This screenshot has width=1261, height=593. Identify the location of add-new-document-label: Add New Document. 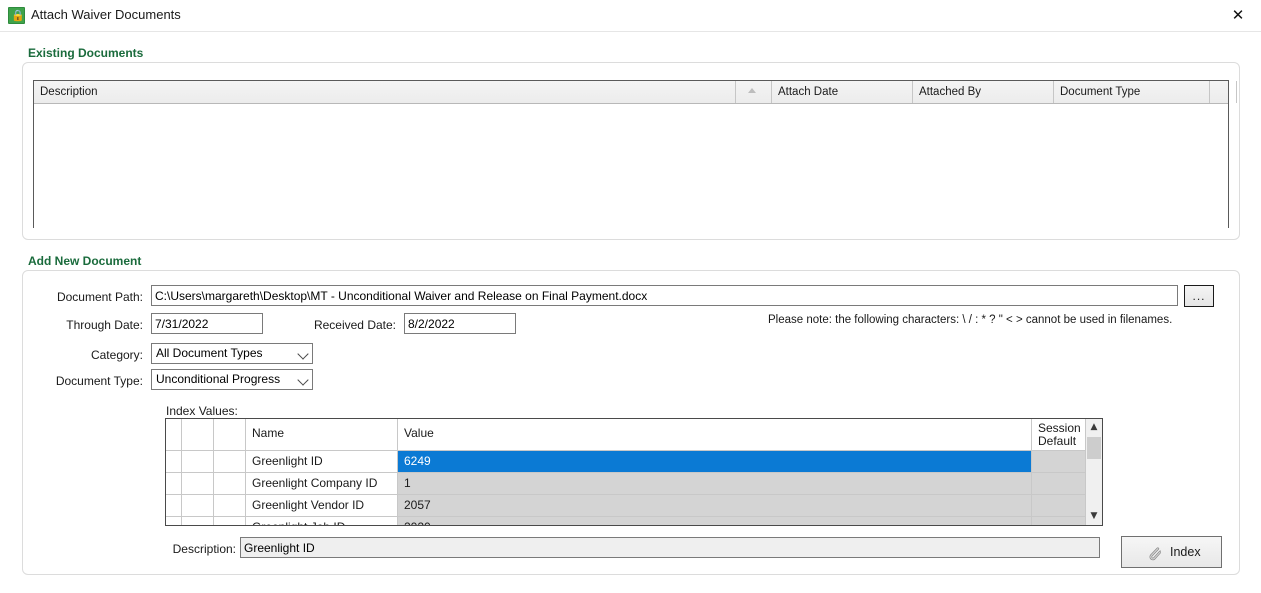
(85, 261).